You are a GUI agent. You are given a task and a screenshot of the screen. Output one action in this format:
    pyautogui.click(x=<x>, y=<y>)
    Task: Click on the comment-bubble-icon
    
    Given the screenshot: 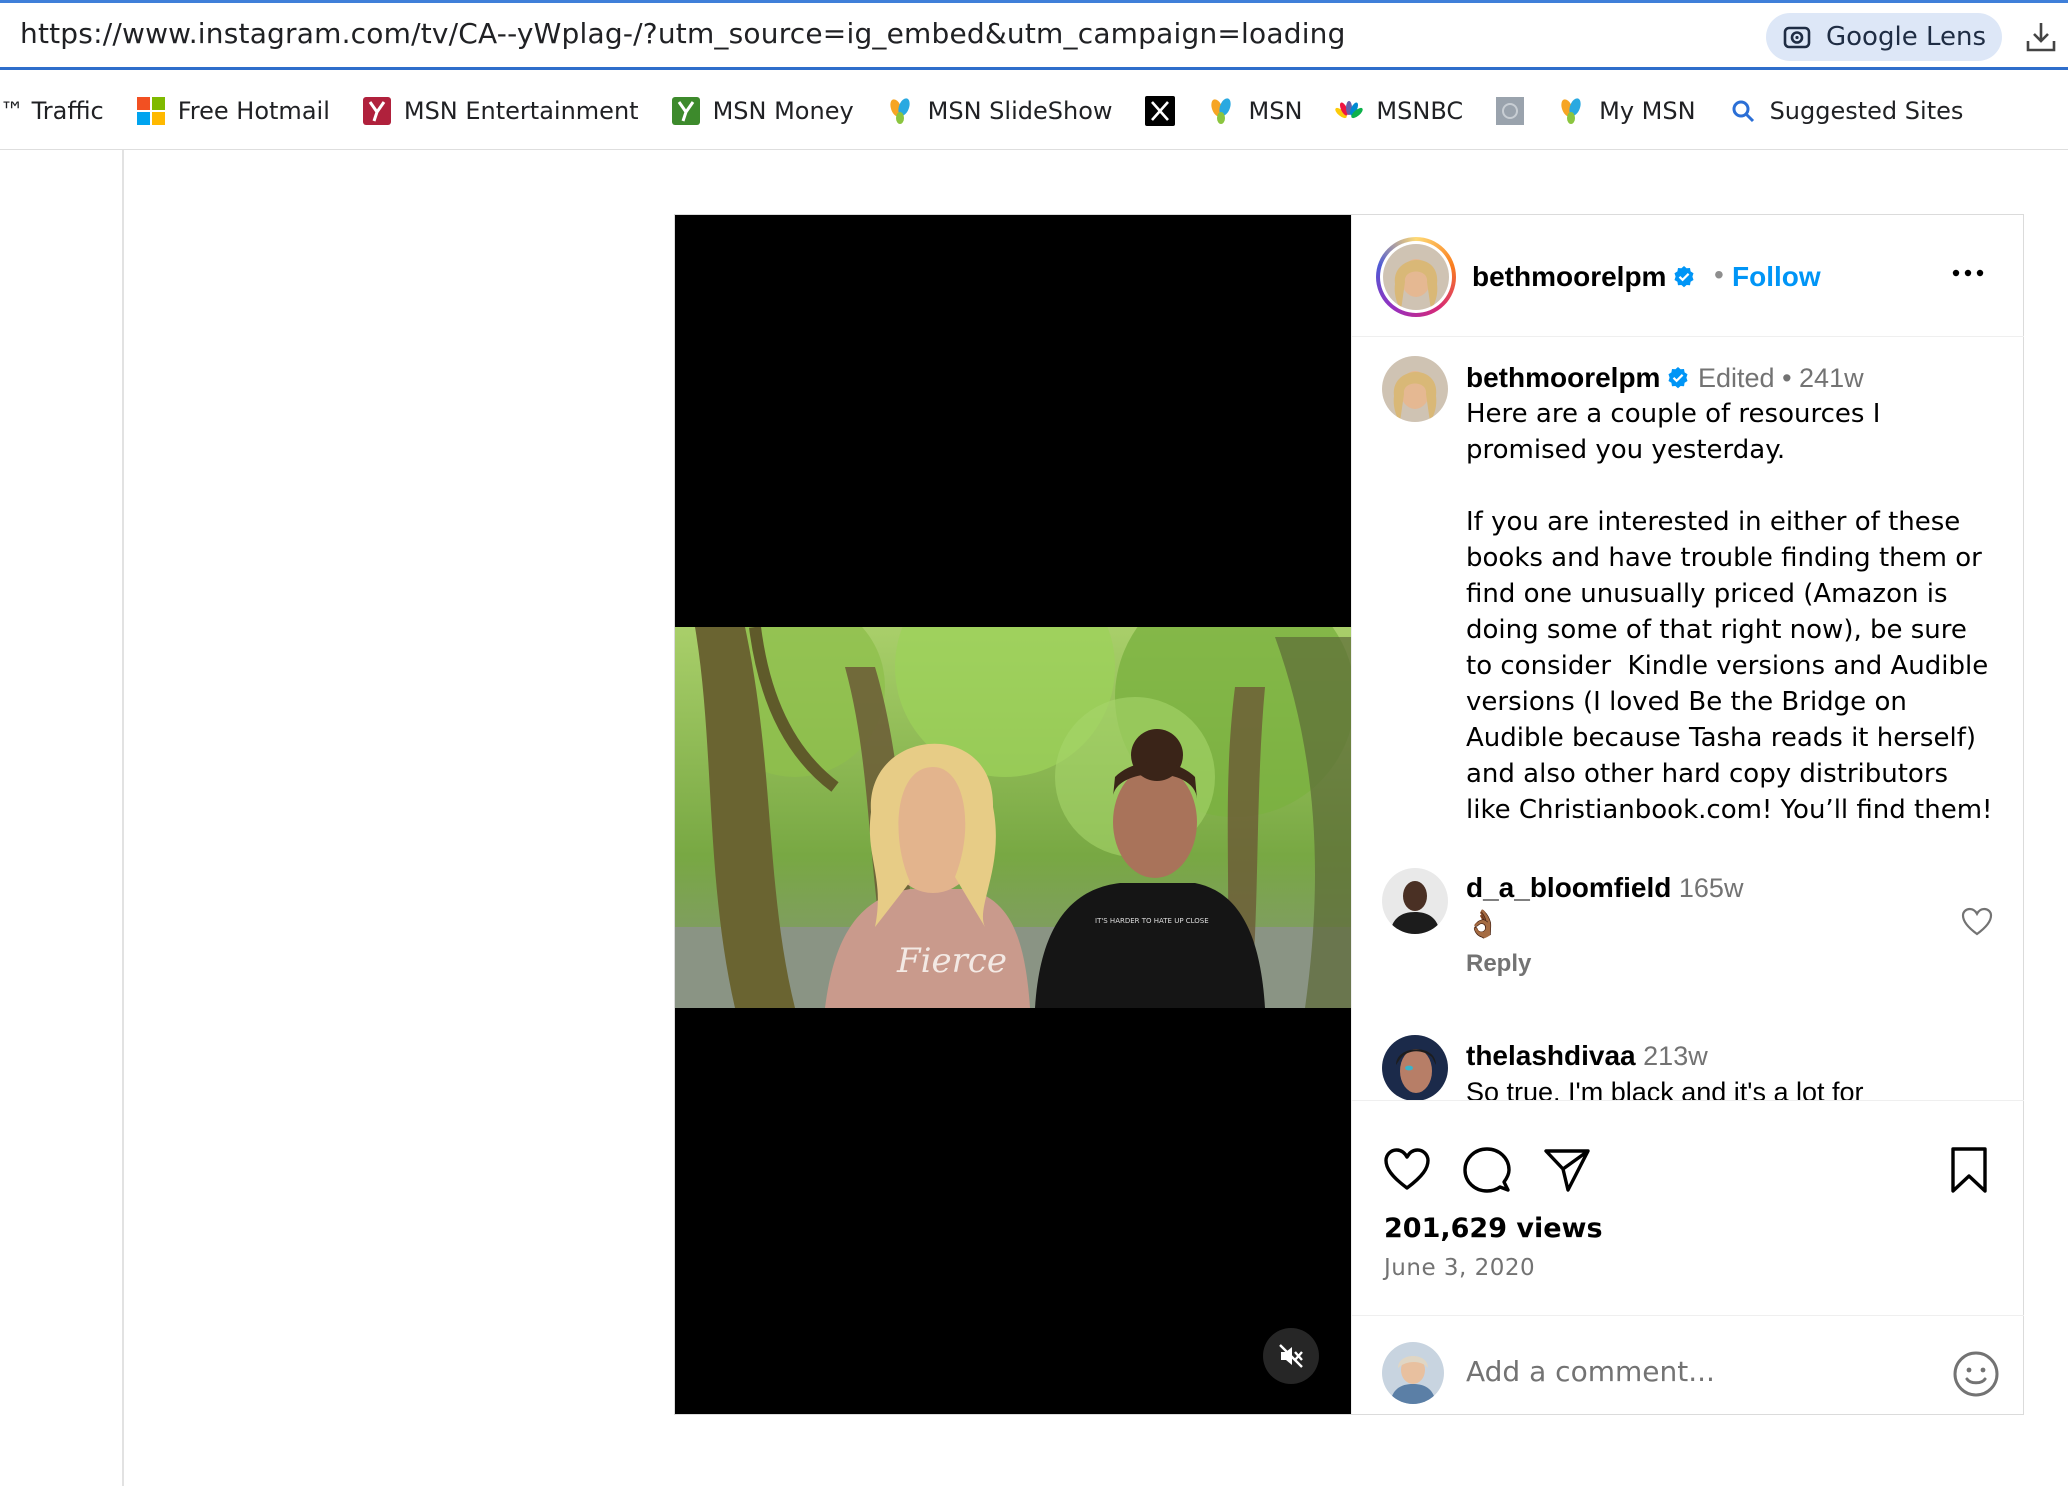 What is the action you would take?
    pyautogui.click(x=1487, y=1170)
    